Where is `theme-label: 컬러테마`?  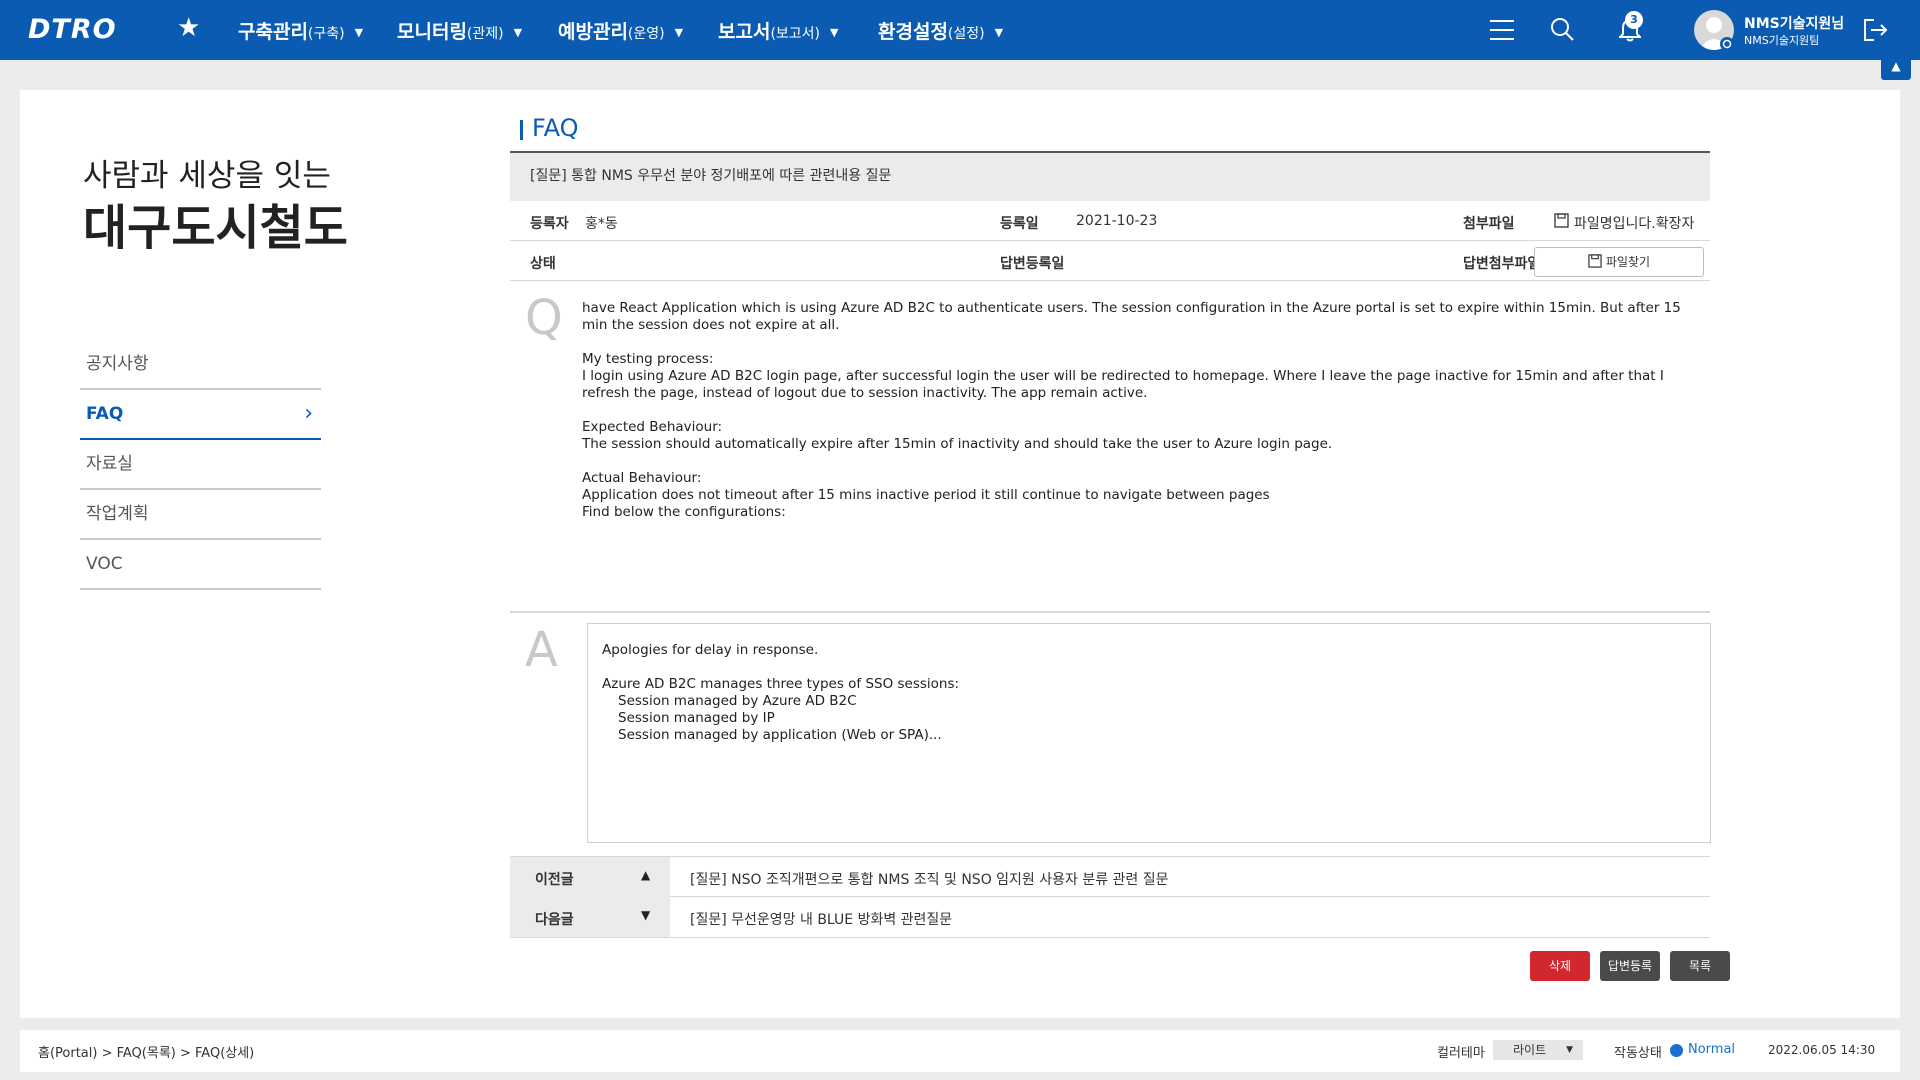
theme-label: 컬러테마 is located at coordinates (1461, 1053).